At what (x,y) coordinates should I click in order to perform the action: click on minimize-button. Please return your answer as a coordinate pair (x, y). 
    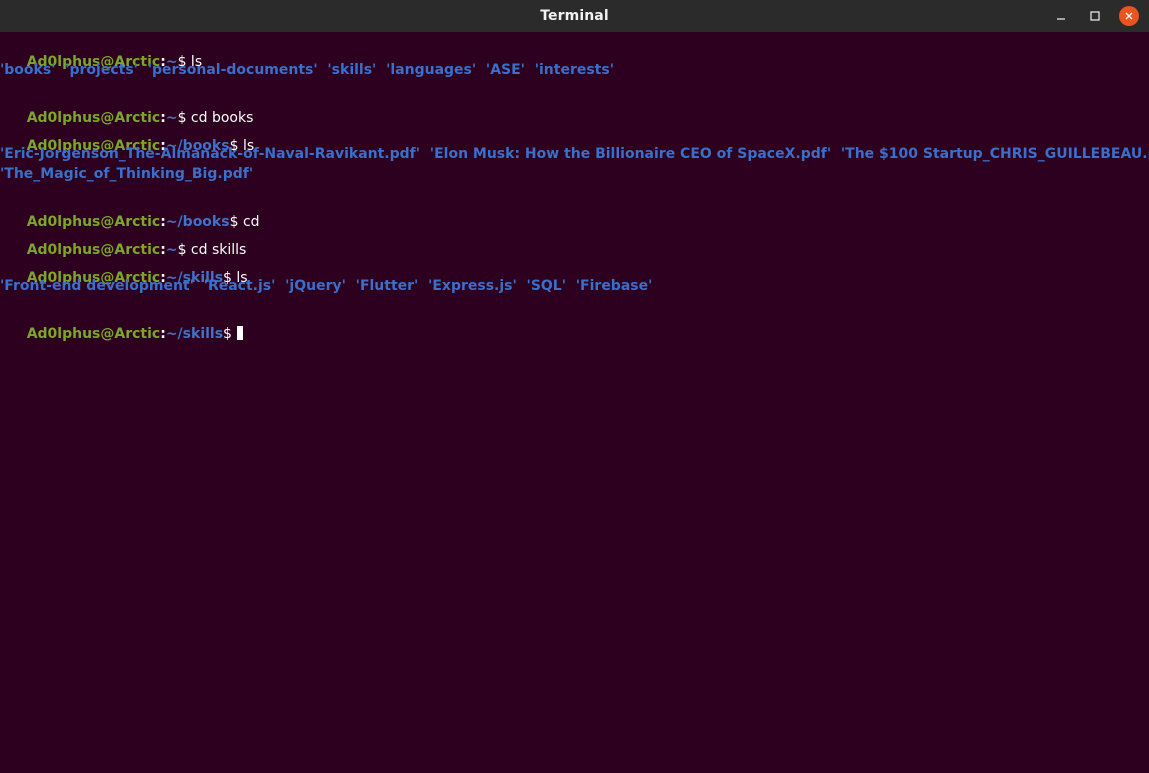
    Looking at the image, I should click on (1061, 16).